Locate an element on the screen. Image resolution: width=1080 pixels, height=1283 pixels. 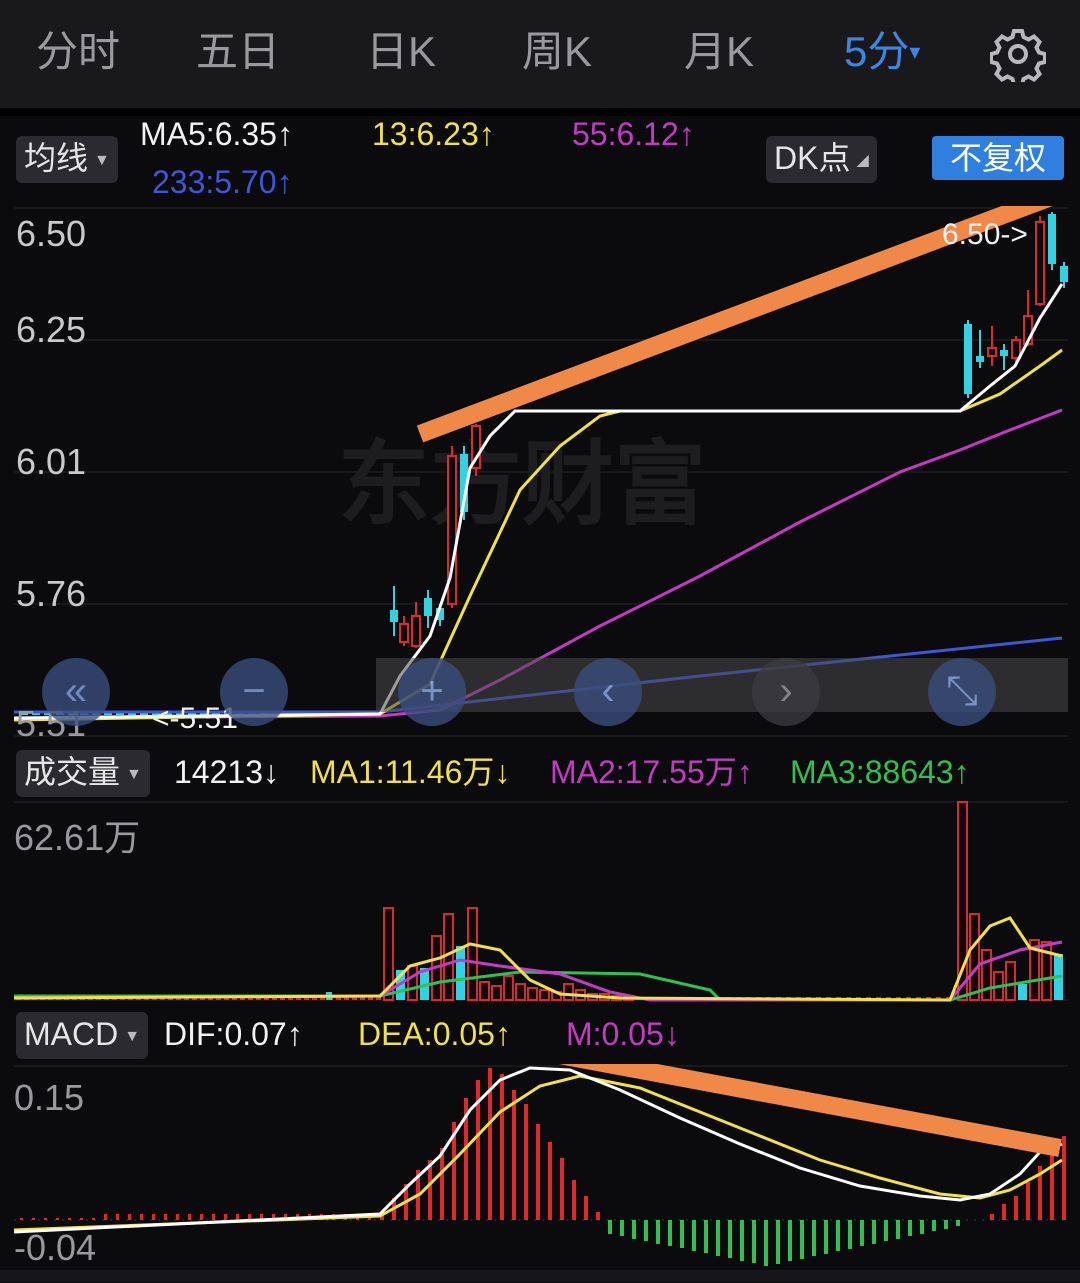
ma-indicator-label: 均线 is located at coordinates (56, 158).